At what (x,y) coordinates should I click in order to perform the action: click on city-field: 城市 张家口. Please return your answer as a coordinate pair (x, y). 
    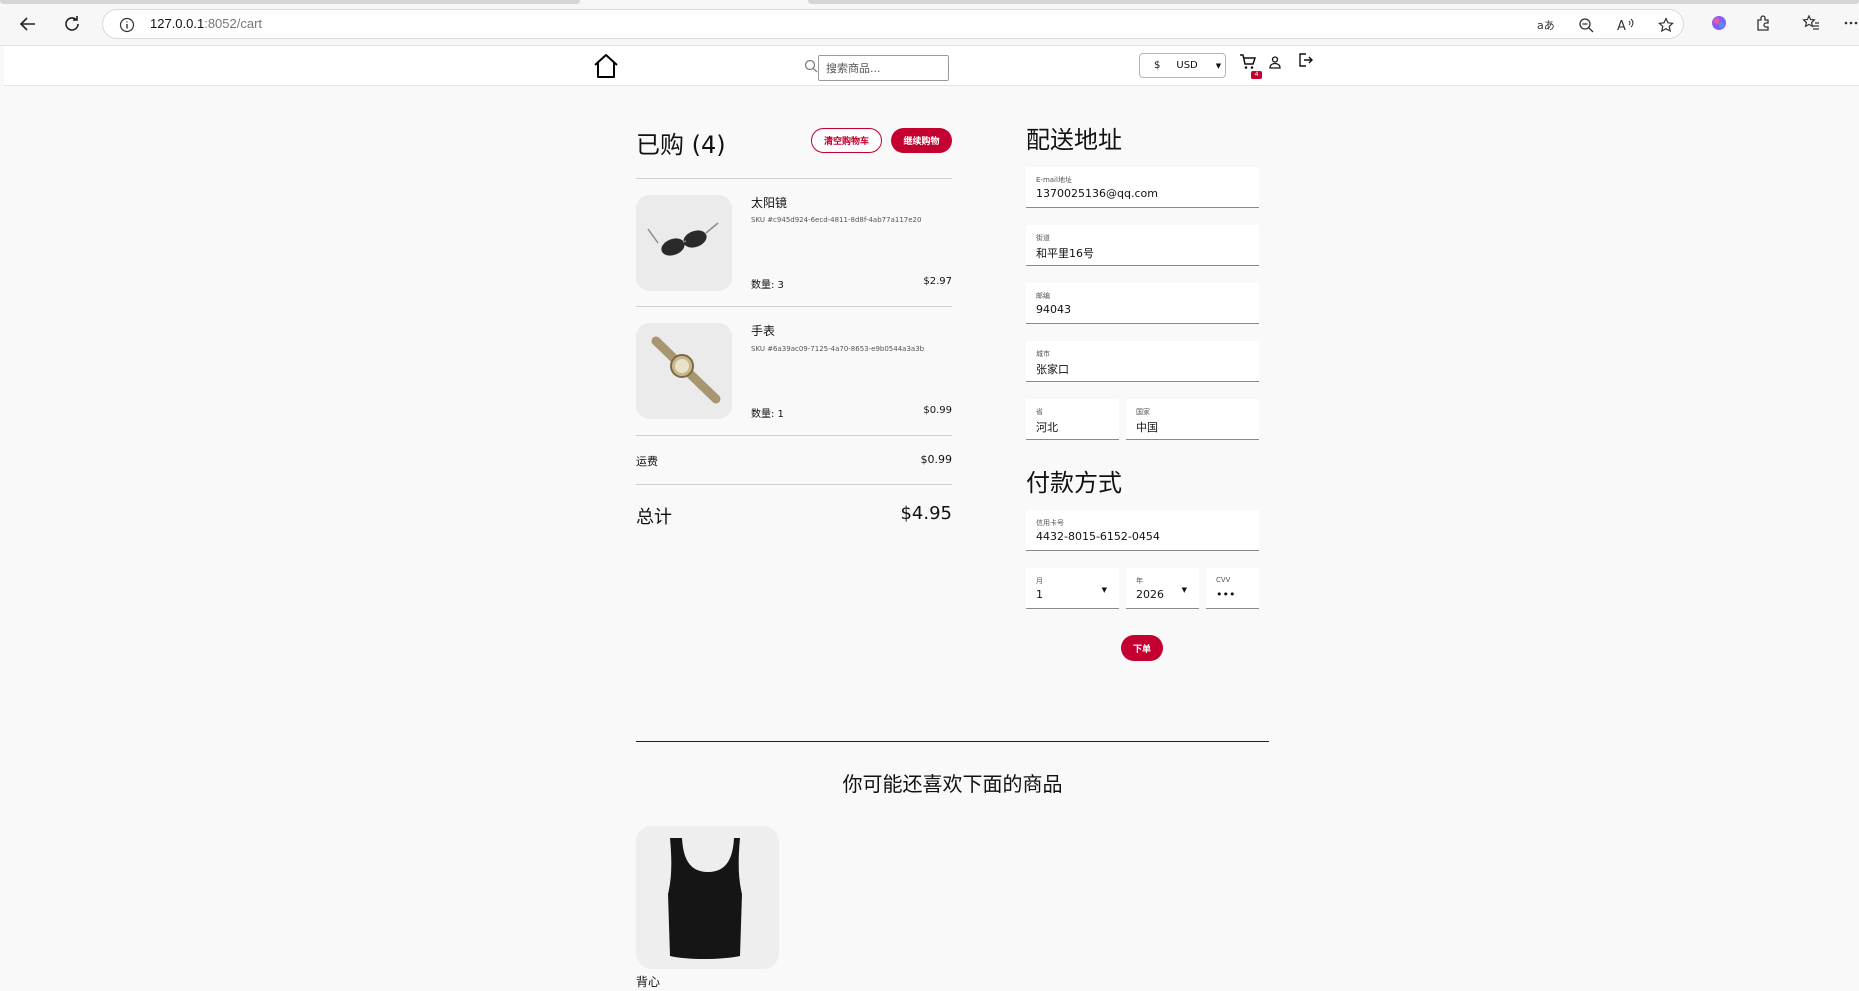
    Looking at the image, I should click on (1142, 361).